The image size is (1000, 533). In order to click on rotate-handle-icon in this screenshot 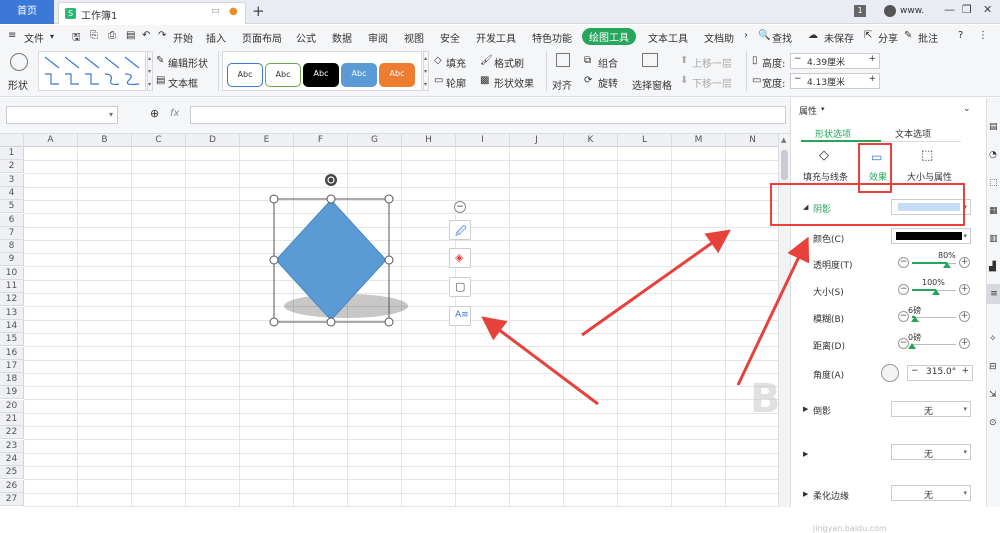, I will do `click(331, 180)`.